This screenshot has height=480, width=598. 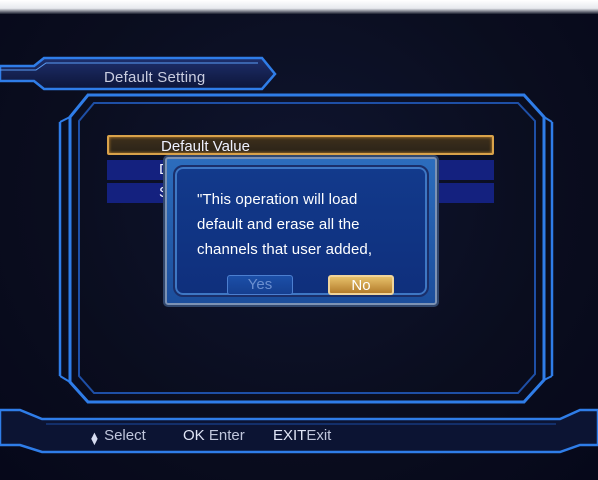 What do you see at coordinates (260, 285) in the screenshot?
I see `yes-button: Yes` at bounding box center [260, 285].